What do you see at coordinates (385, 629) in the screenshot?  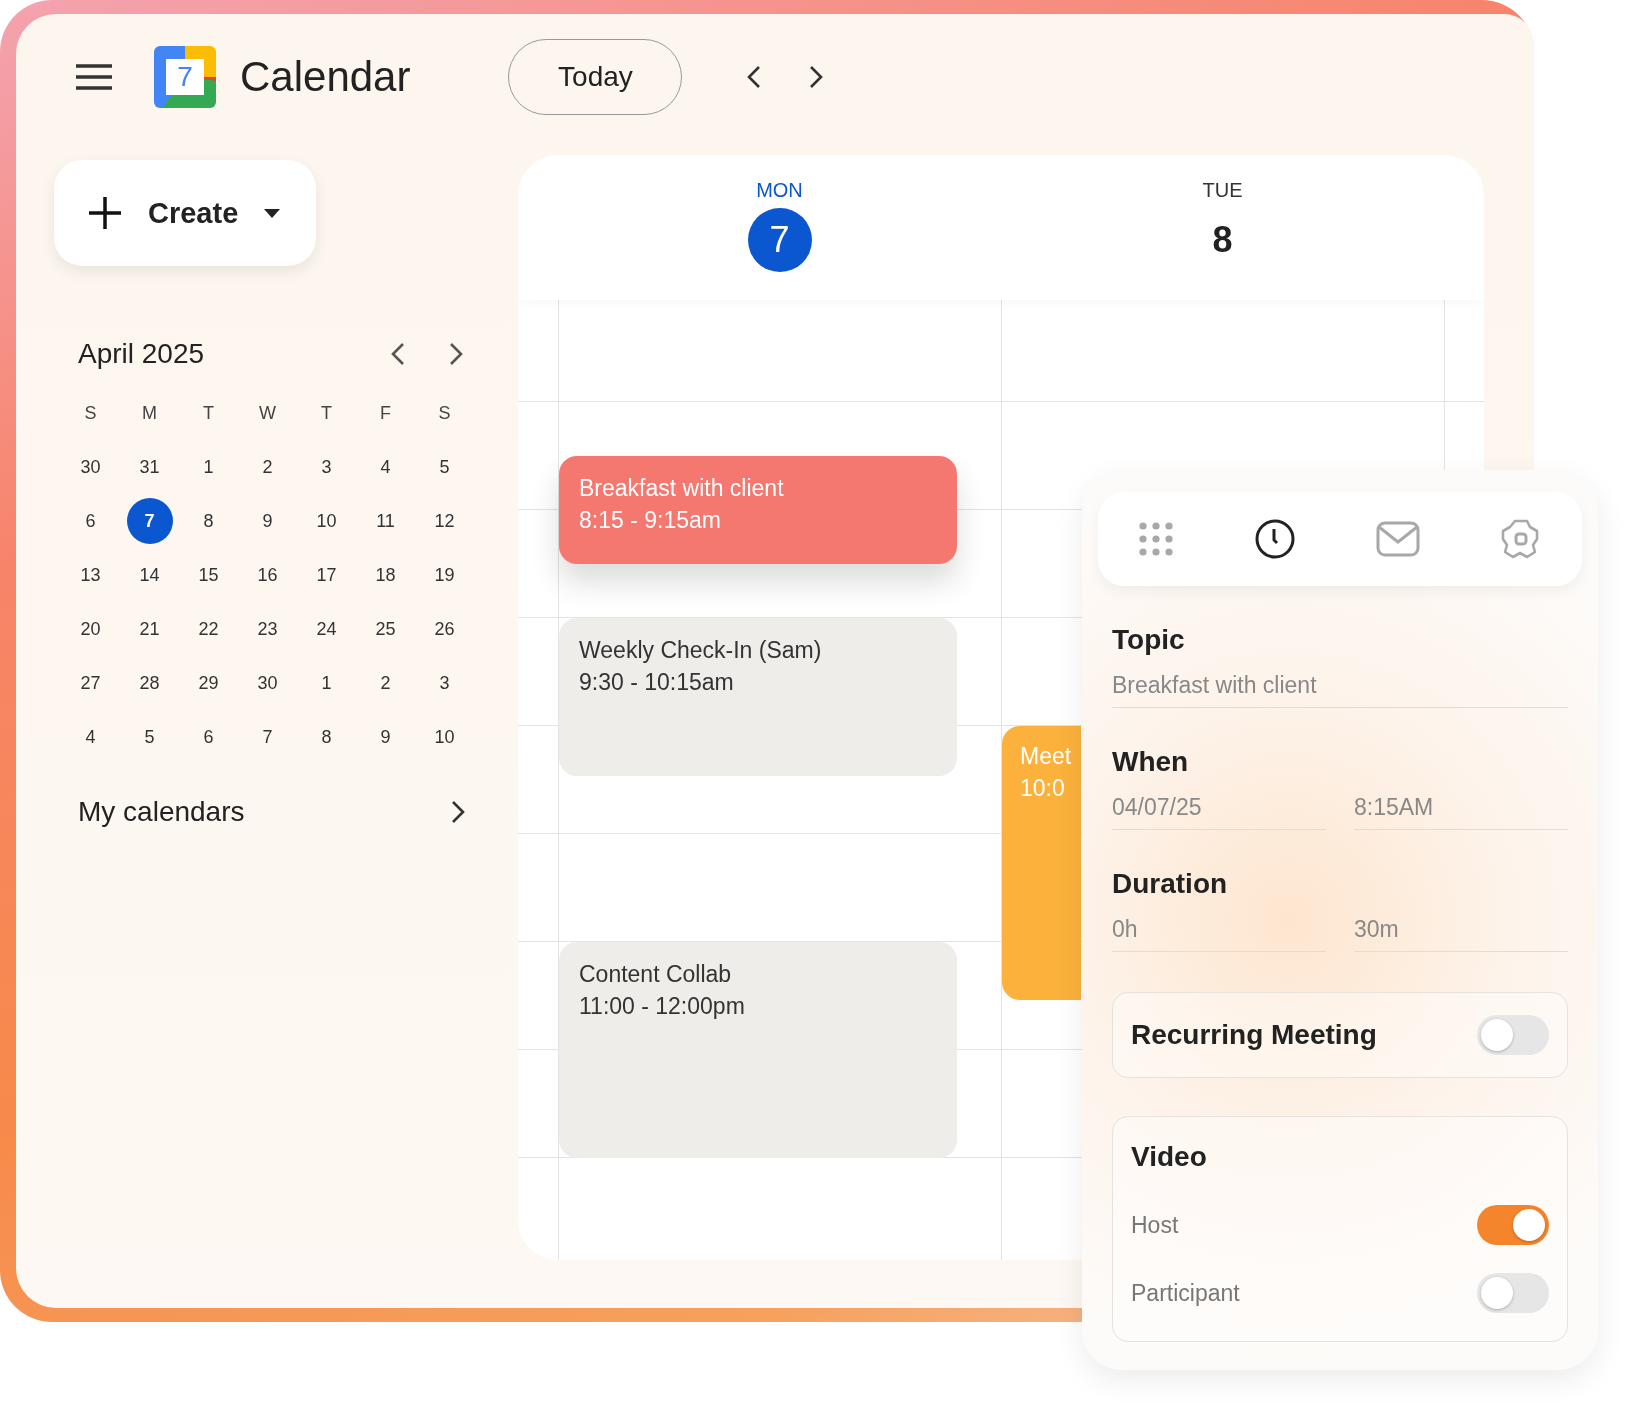 I see `calendar-day: 25` at bounding box center [385, 629].